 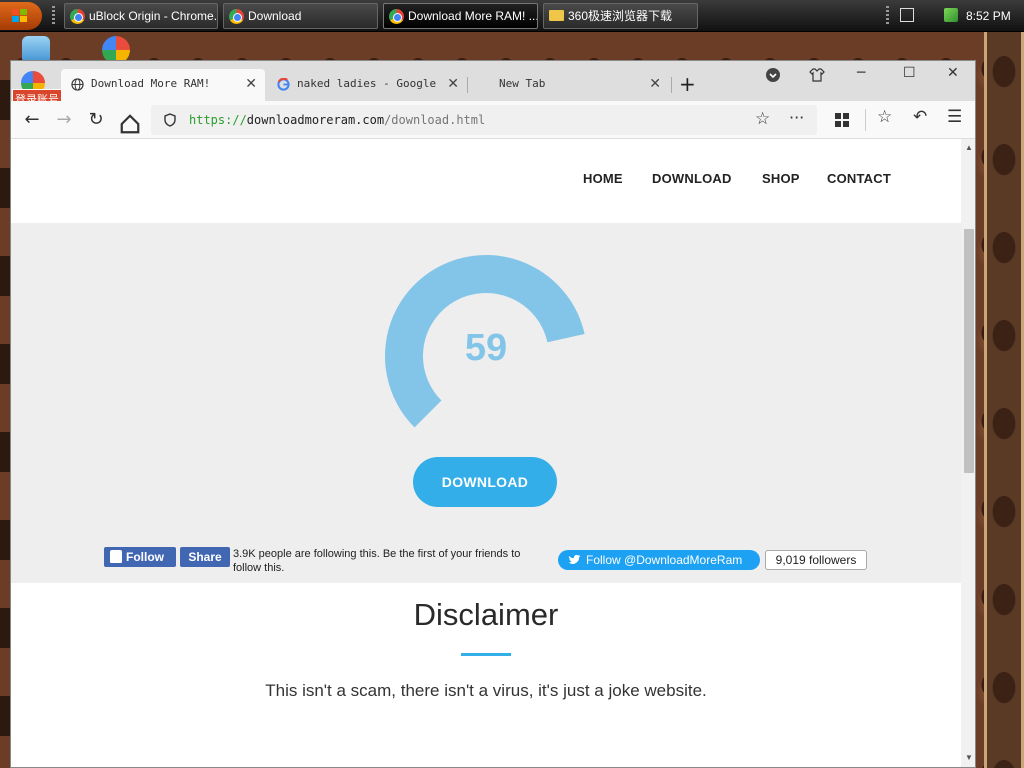 What do you see at coordinates (556, 15) in the screenshot?
I see `folder-icon` at bounding box center [556, 15].